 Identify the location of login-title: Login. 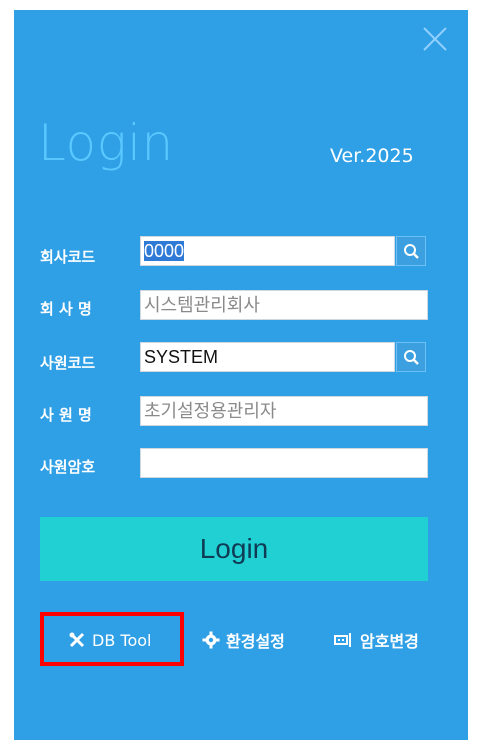
(106, 143).